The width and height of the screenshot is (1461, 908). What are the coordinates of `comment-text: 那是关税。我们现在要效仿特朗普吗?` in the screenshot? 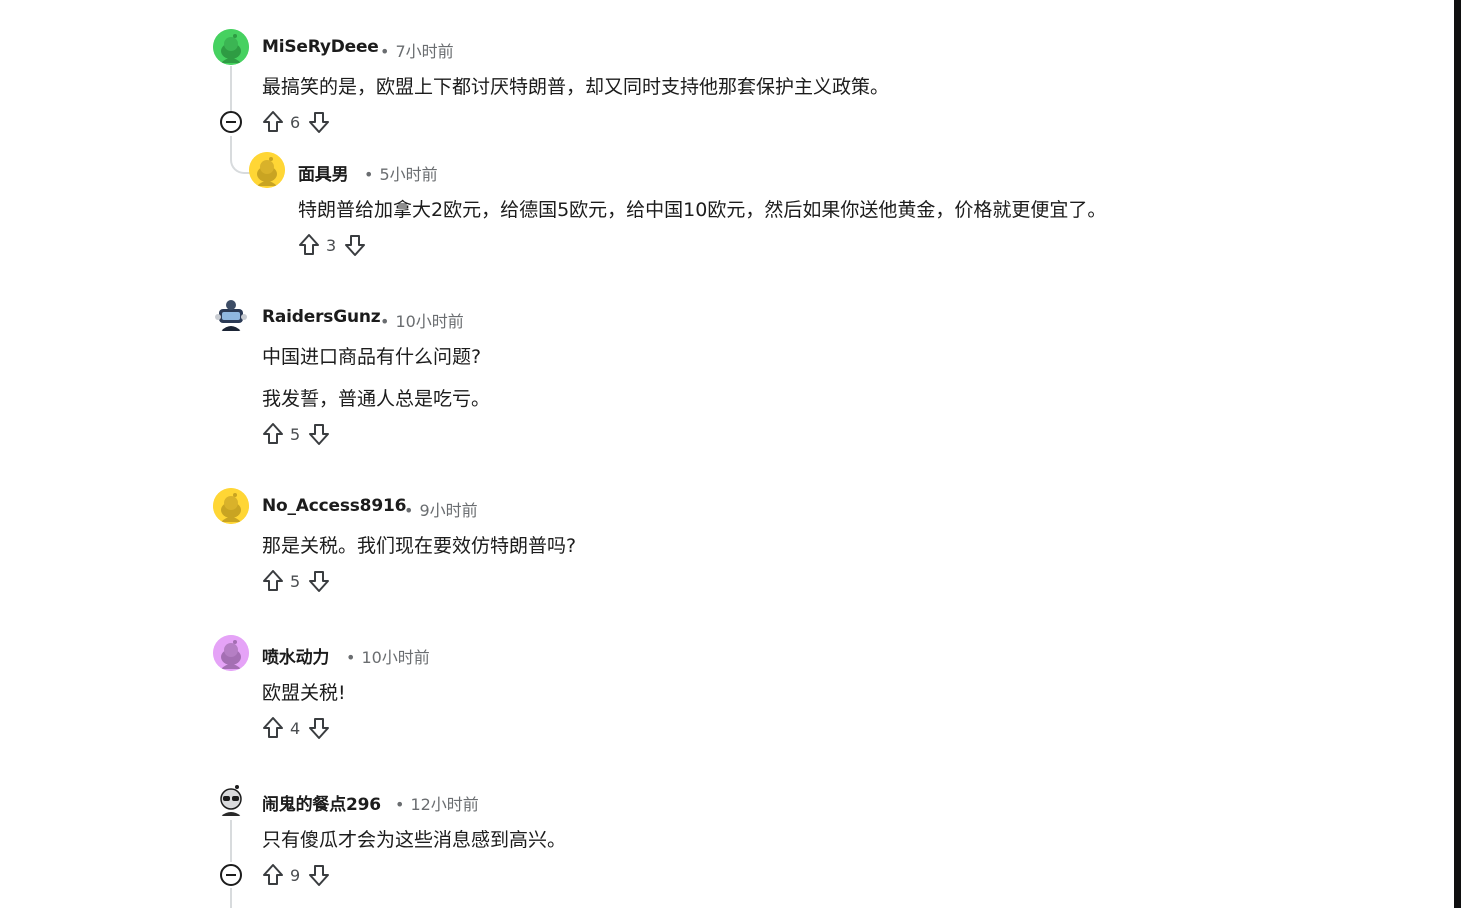 It's located at (419, 546).